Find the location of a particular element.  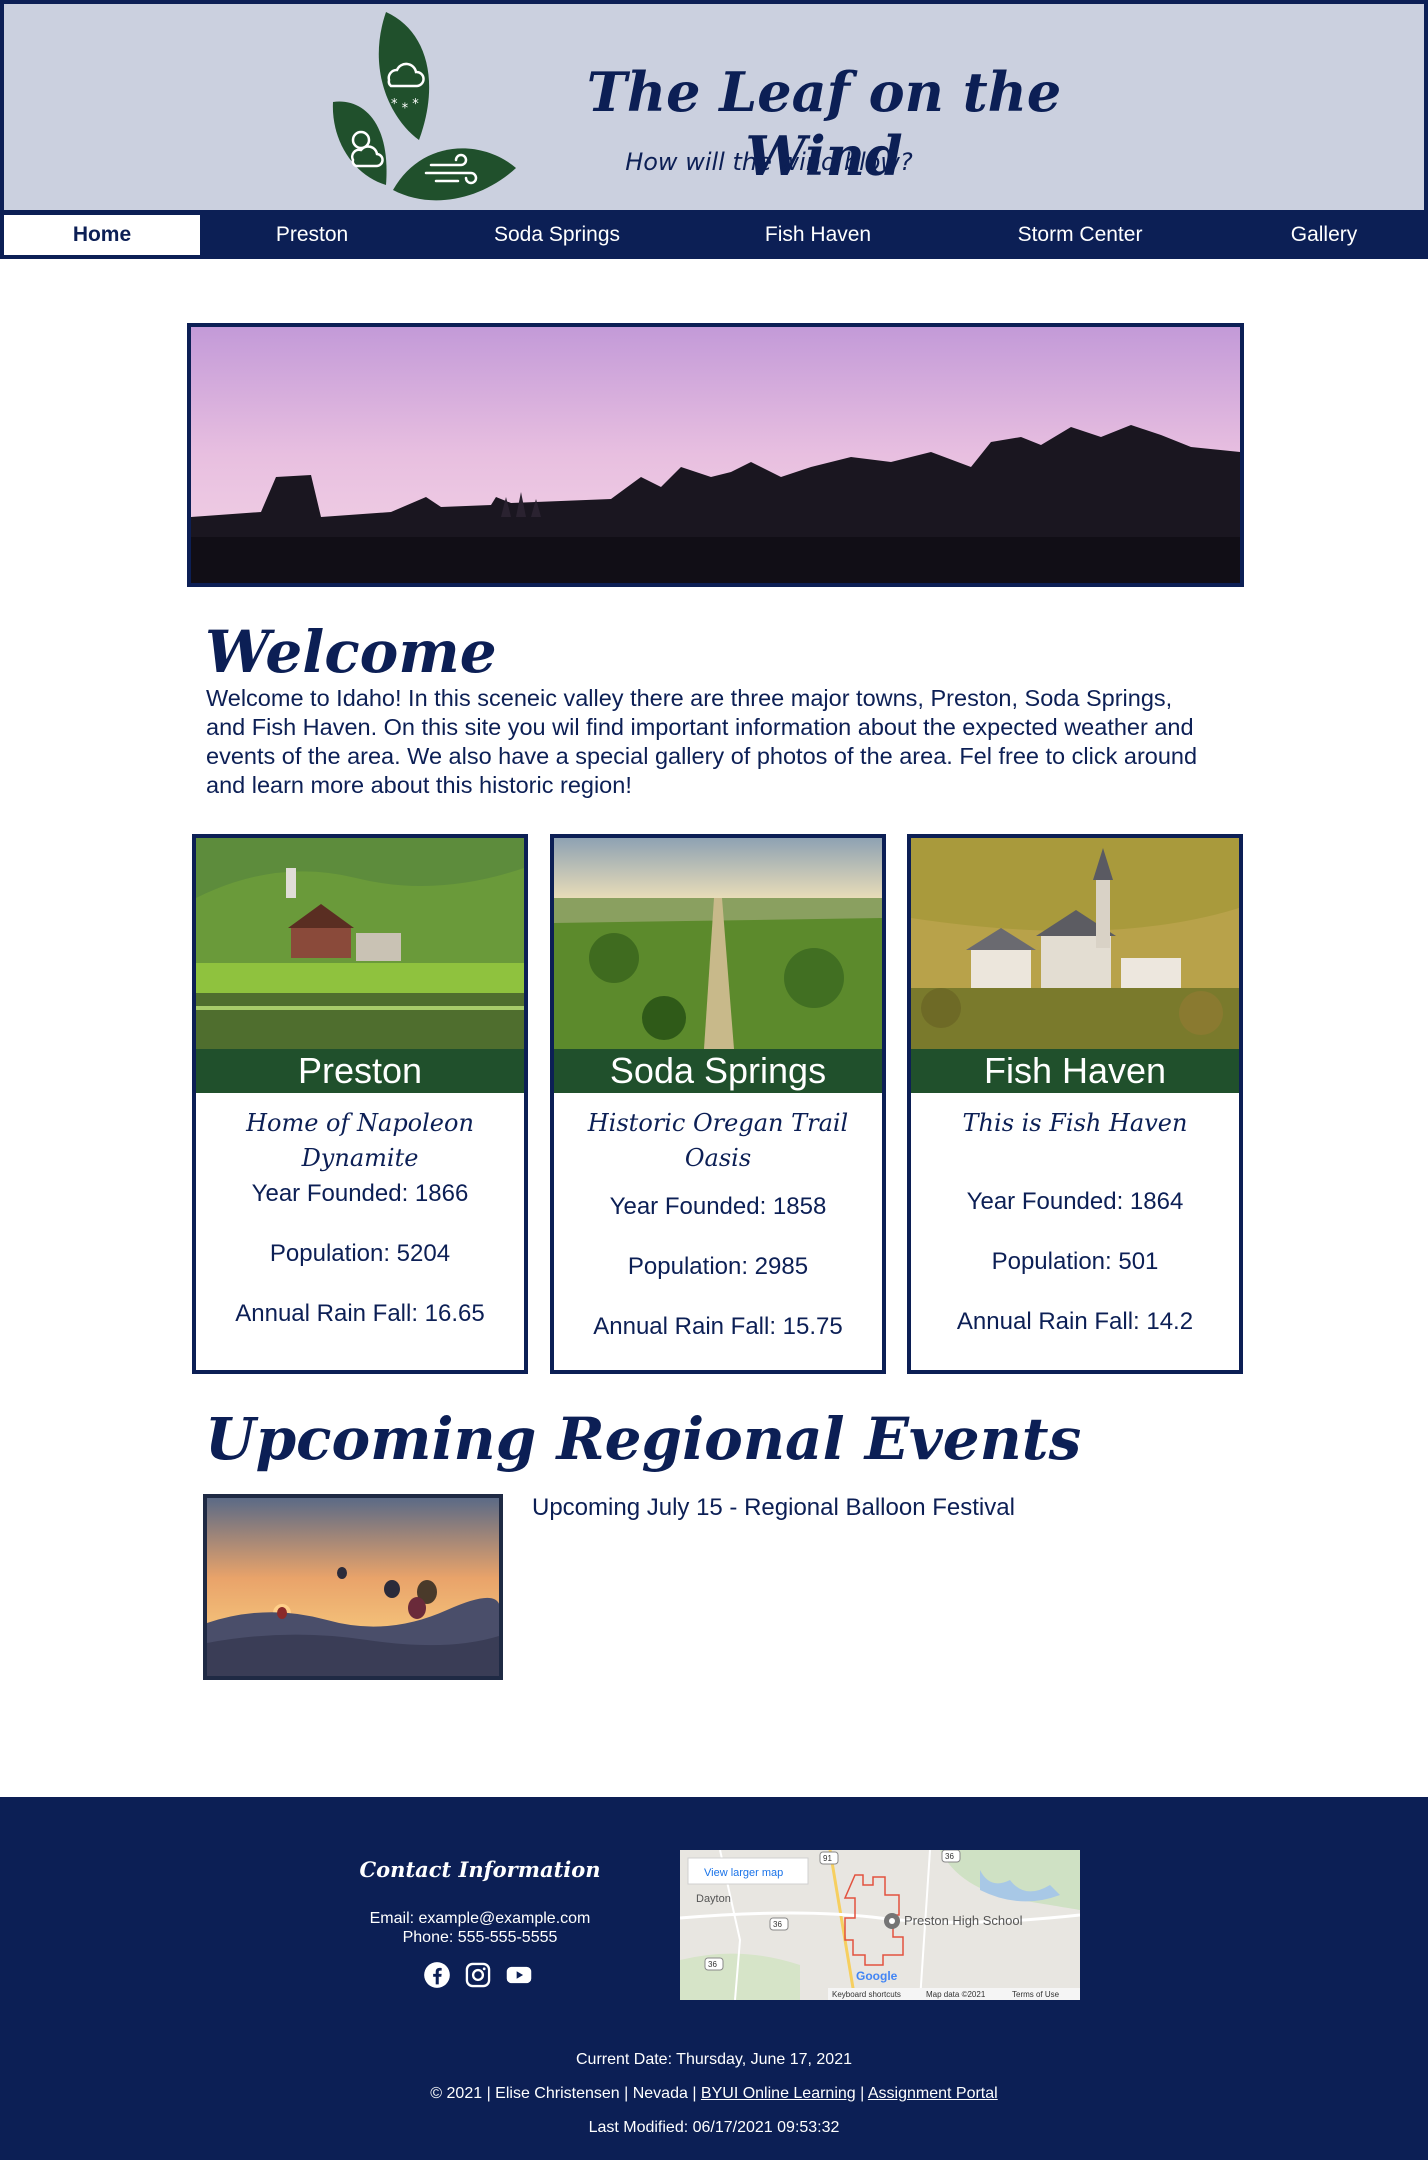

map-data-attribution: Map data ©2021 is located at coordinates (956, 1994).